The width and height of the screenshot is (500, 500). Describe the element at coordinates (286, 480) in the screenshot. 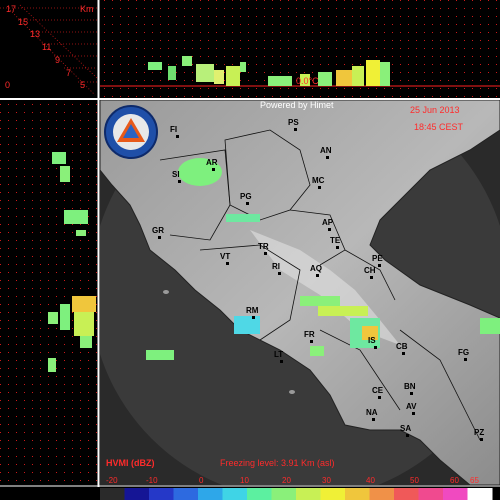

I see `color-scale-label: 20` at that location.